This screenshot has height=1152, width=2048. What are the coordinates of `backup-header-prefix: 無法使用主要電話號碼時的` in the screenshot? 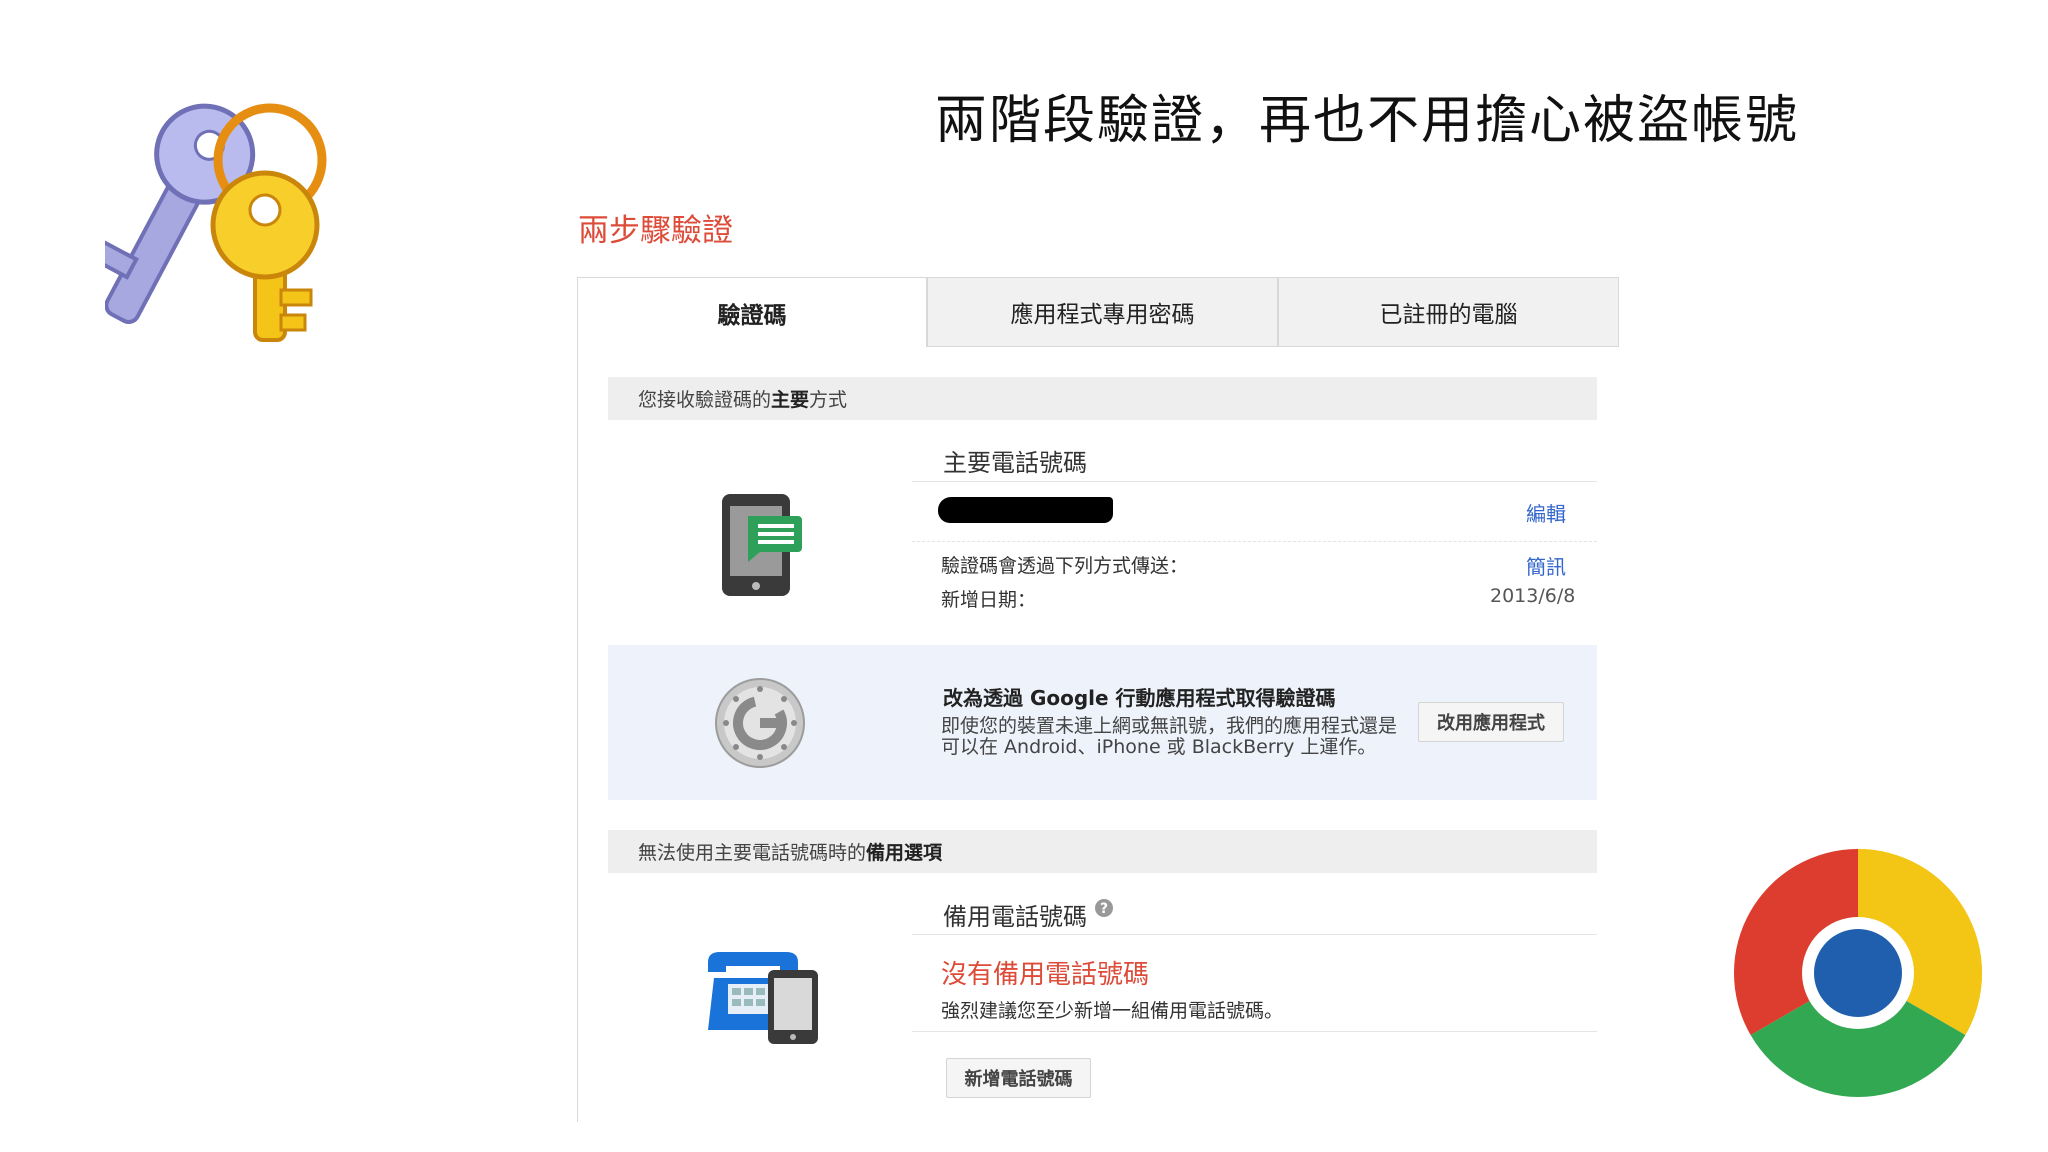 It's located at (752, 853).